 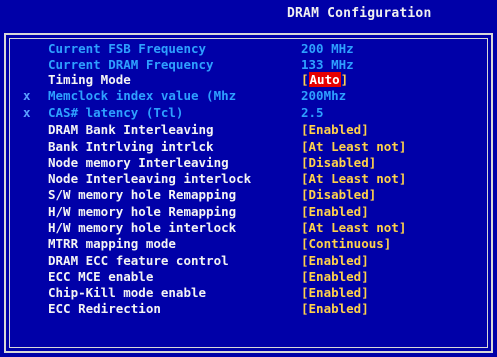 I want to click on title-bar: DRAM Configuration, so click(x=248, y=14).